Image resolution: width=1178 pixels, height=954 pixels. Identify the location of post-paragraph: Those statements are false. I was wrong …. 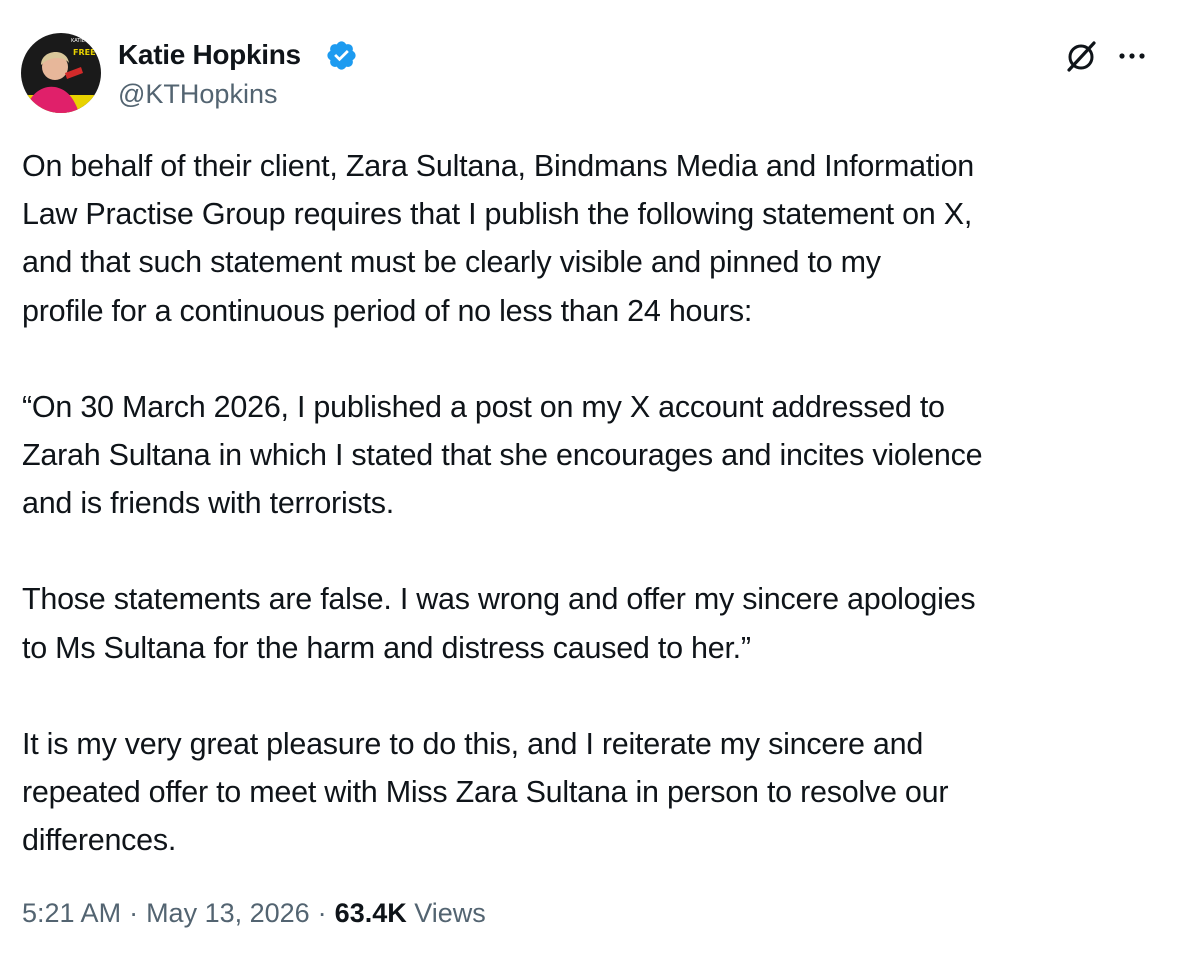
(499, 623).